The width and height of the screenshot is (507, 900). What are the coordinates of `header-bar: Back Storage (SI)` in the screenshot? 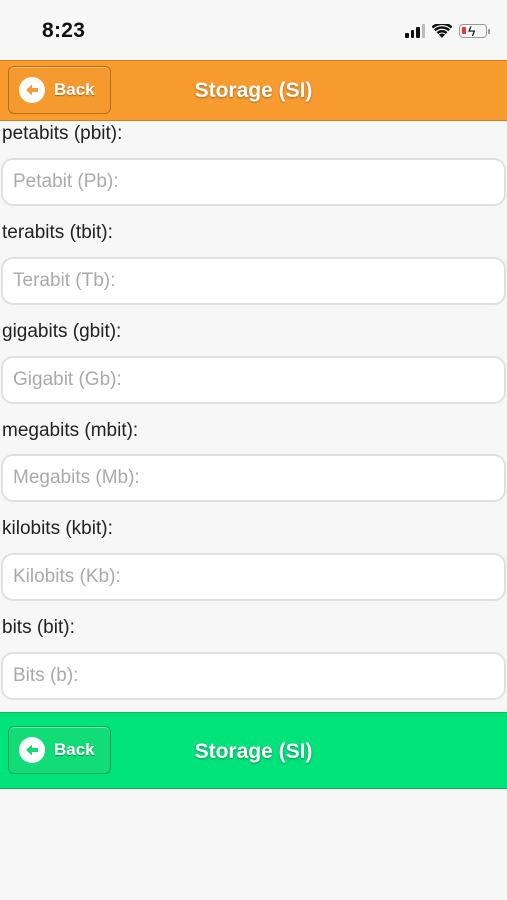 It's located at (253, 90).